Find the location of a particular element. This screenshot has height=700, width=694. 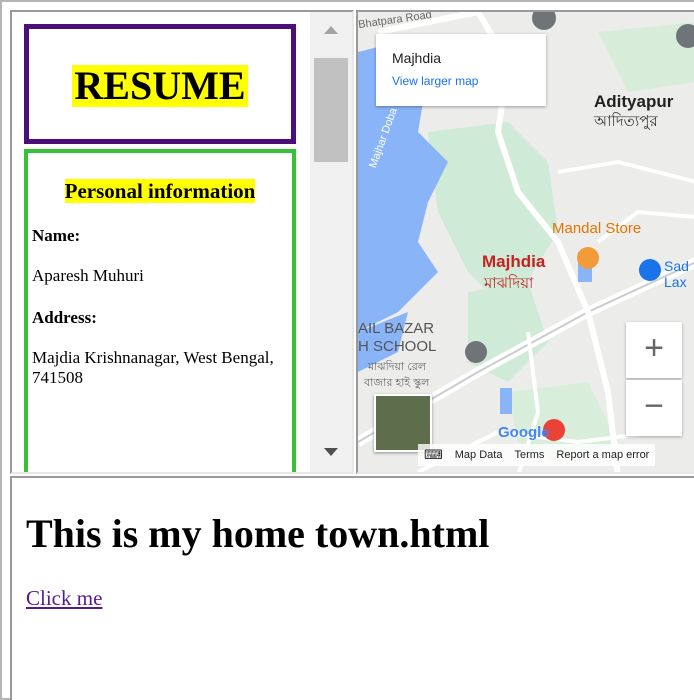

name-label: Name: is located at coordinates (56, 235).